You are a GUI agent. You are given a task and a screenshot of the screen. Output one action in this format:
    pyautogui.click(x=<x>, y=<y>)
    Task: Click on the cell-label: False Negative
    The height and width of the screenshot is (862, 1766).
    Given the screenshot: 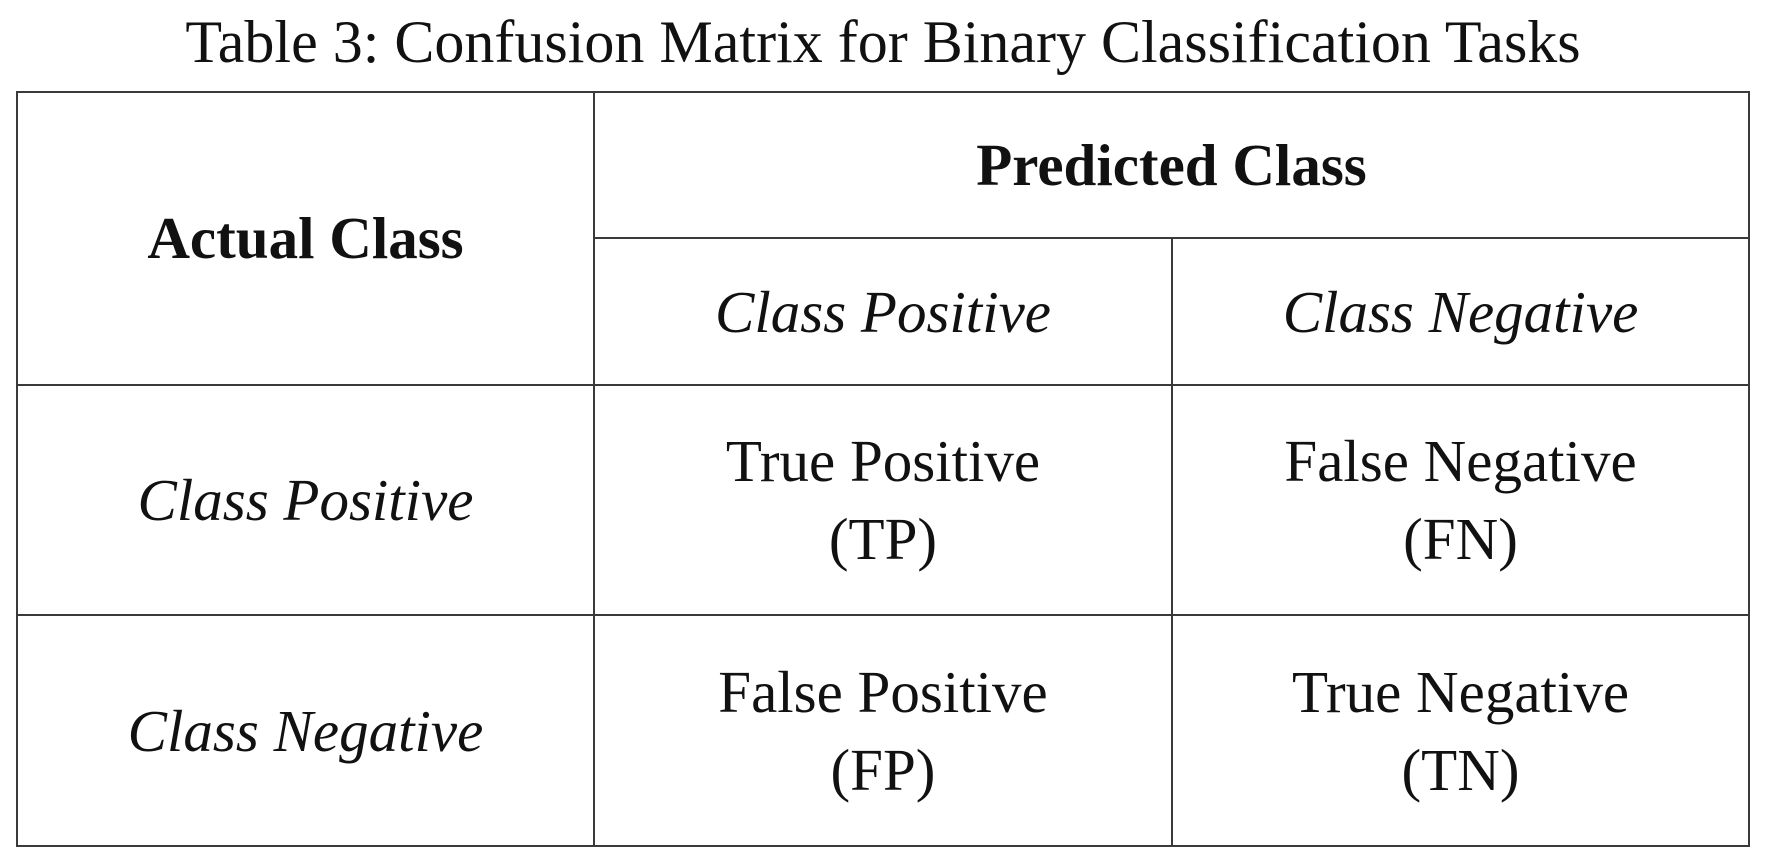 What is the action you would take?
    pyautogui.click(x=1460, y=461)
    